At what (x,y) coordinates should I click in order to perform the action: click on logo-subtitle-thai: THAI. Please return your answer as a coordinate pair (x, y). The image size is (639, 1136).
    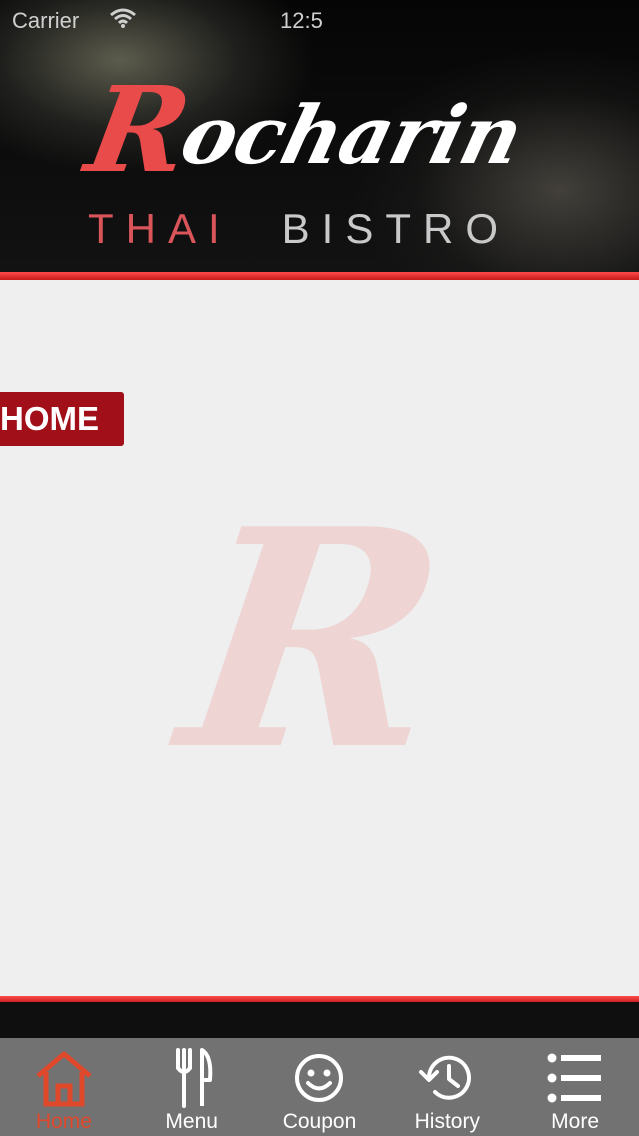
    Looking at the image, I should click on (160, 228).